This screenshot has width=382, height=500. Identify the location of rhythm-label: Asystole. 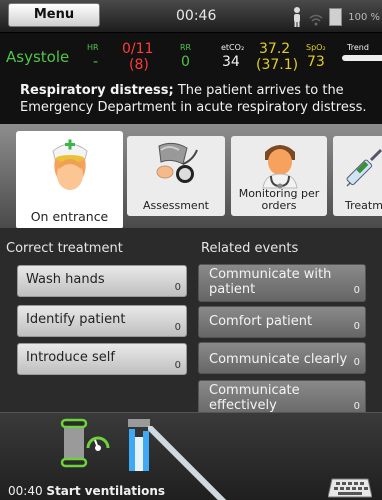
(38, 57).